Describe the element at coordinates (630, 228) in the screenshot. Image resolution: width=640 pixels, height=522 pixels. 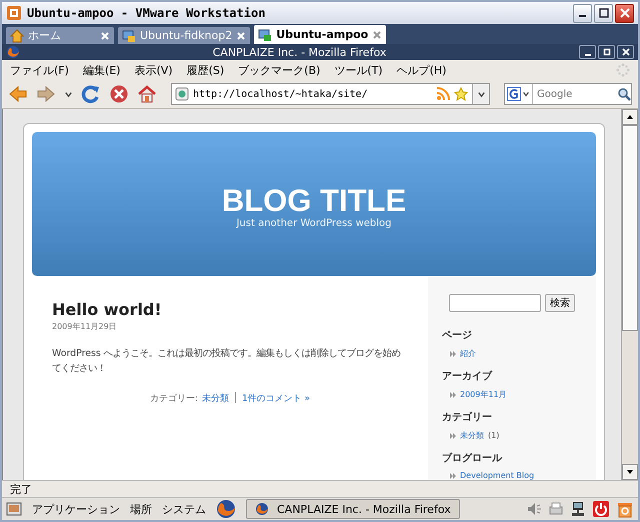
I see `scroll-thumb` at that location.